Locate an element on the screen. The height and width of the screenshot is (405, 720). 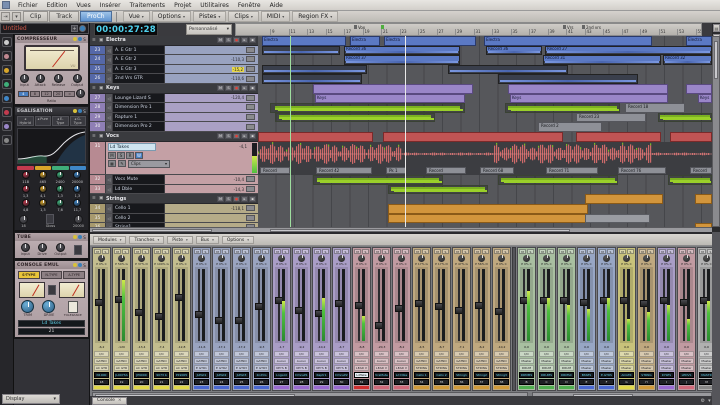
bus-strip-I: MSP 0% C 0,0 I/O Master Master KYSES I is located at coordinates (666, 319).